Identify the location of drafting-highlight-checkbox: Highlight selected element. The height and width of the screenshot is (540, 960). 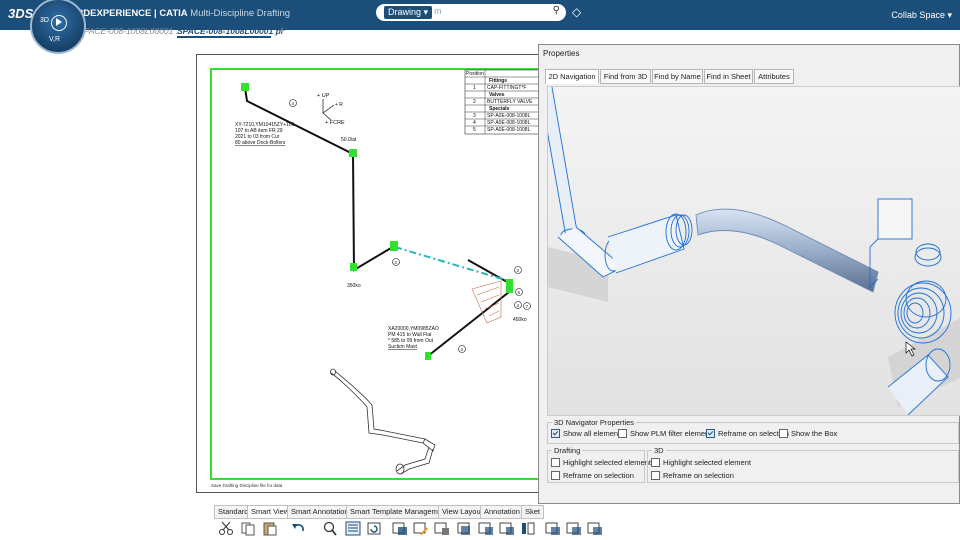
(601, 462).